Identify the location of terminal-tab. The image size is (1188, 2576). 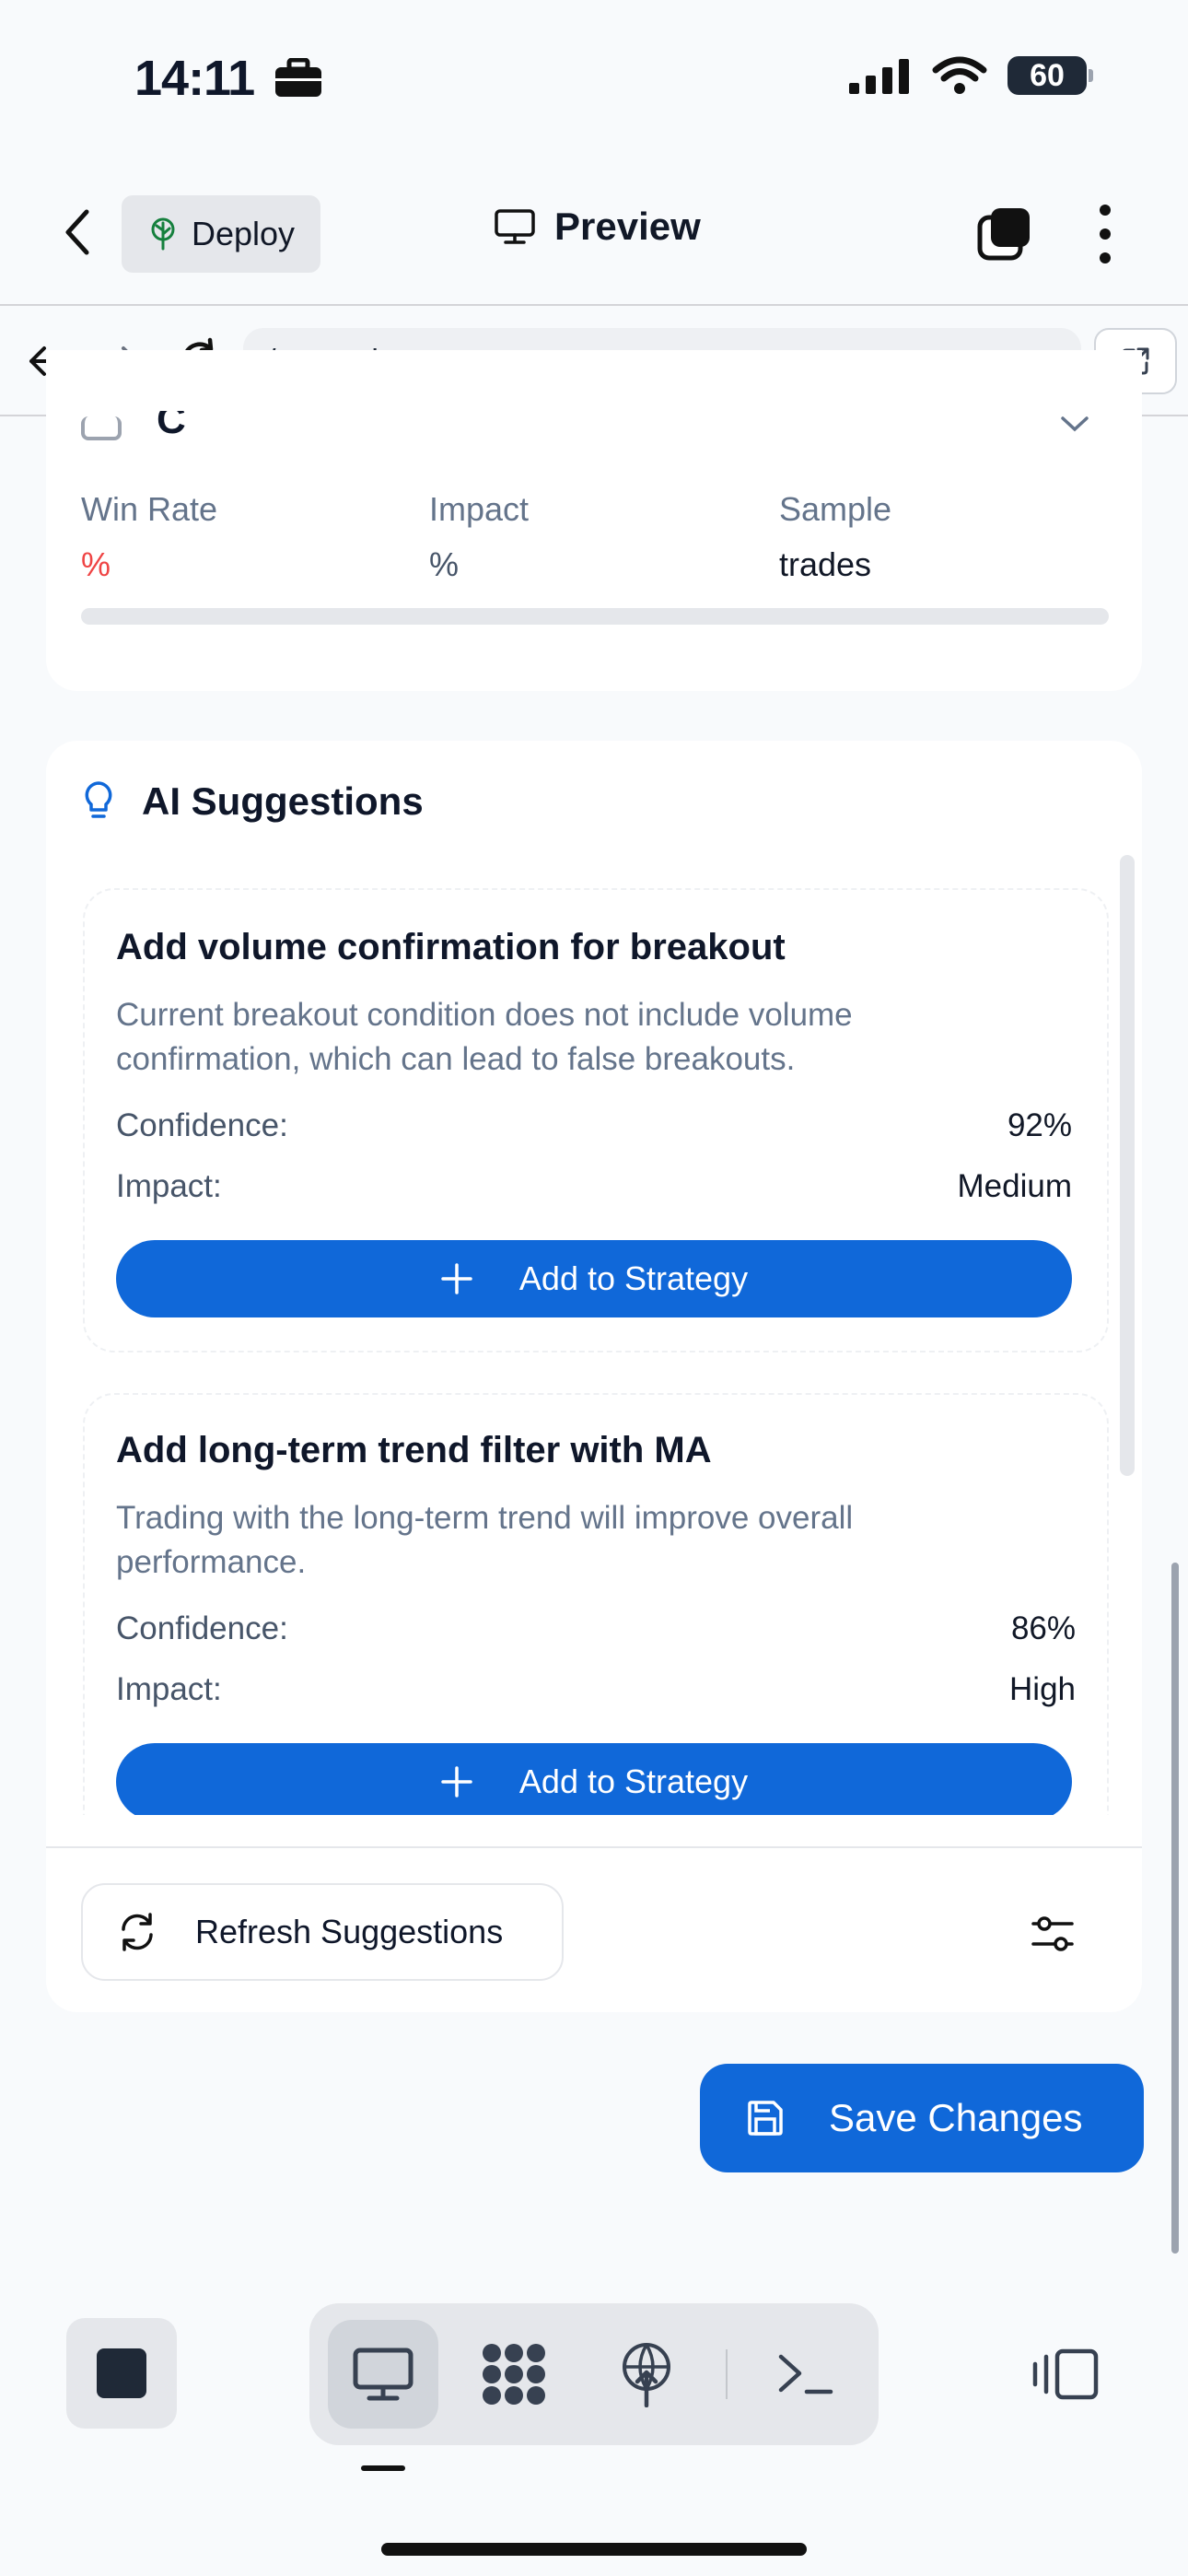
(805, 2374).